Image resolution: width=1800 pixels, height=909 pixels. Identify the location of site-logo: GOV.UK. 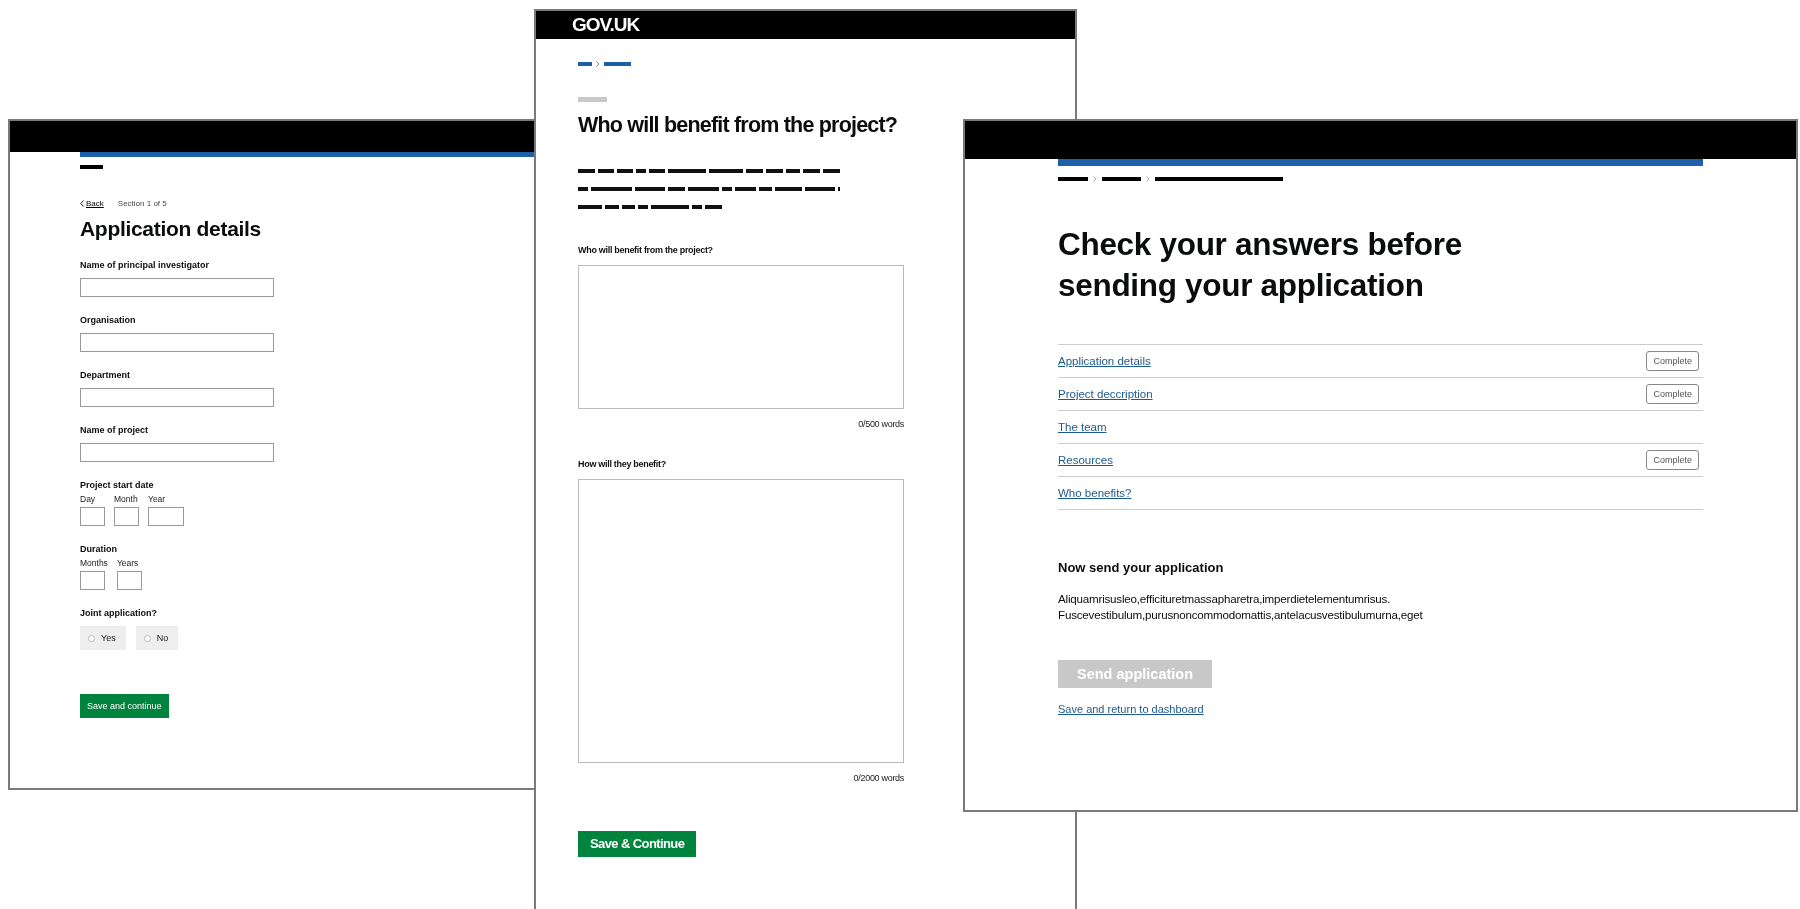
(606, 25).